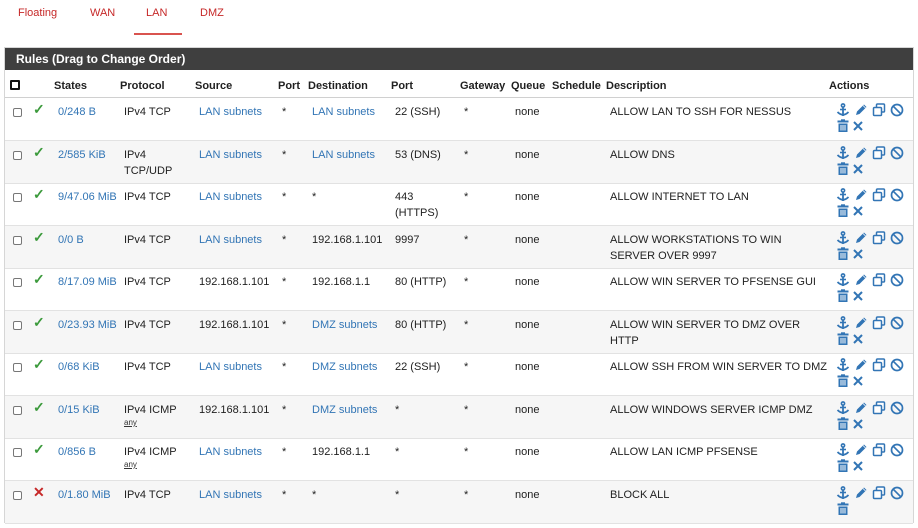 This screenshot has height=528, width=918. What do you see at coordinates (88, 410) in the screenshot?
I see `states-link: 0/15 KiB` at bounding box center [88, 410].